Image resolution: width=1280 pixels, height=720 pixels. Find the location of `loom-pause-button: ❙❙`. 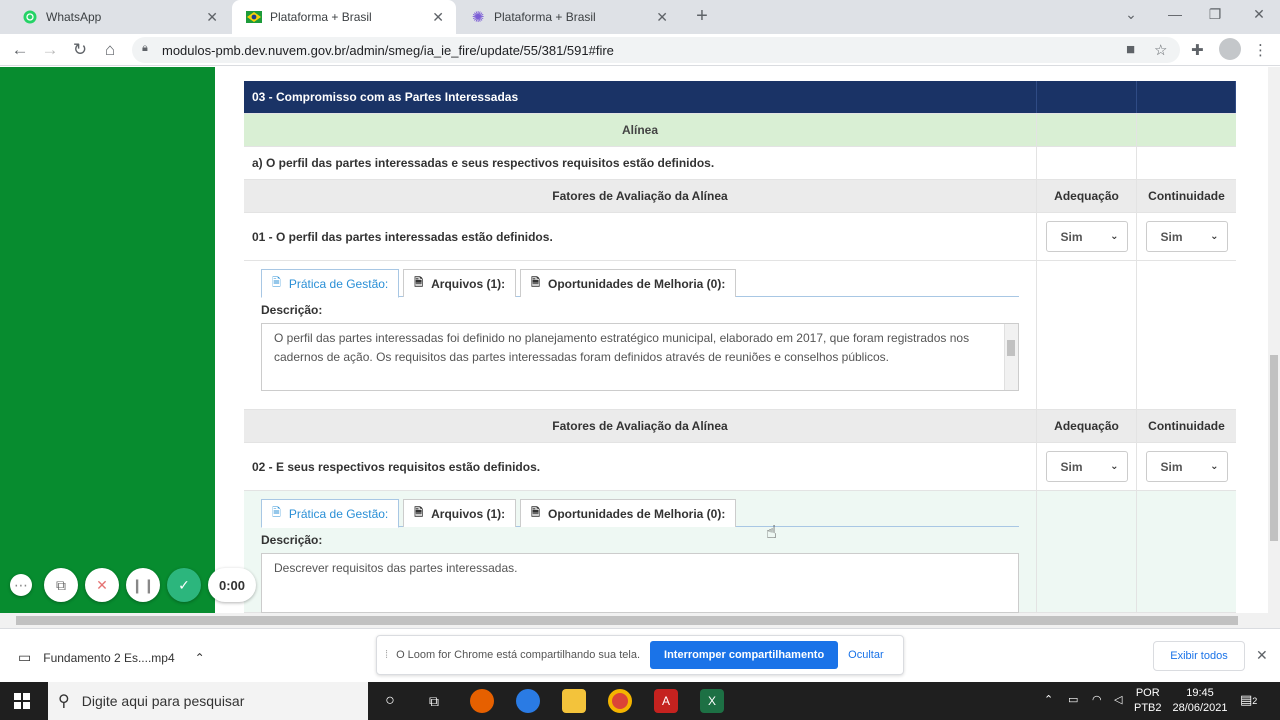

loom-pause-button: ❙❙ is located at coordinates (143, 585).